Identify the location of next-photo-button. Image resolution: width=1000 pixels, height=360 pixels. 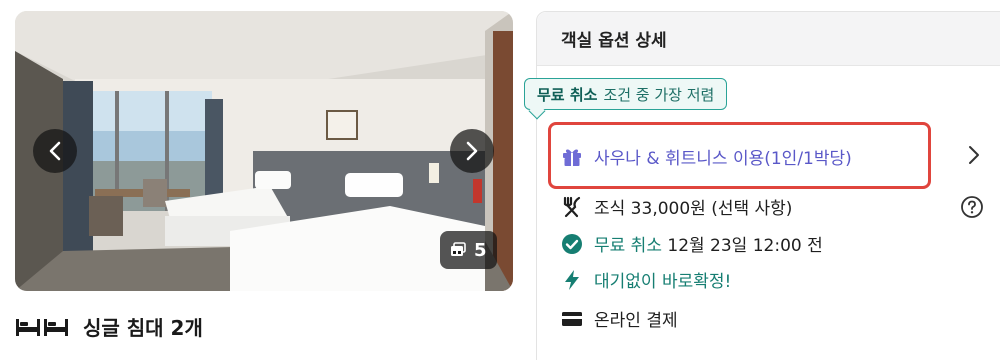
(472, 151).